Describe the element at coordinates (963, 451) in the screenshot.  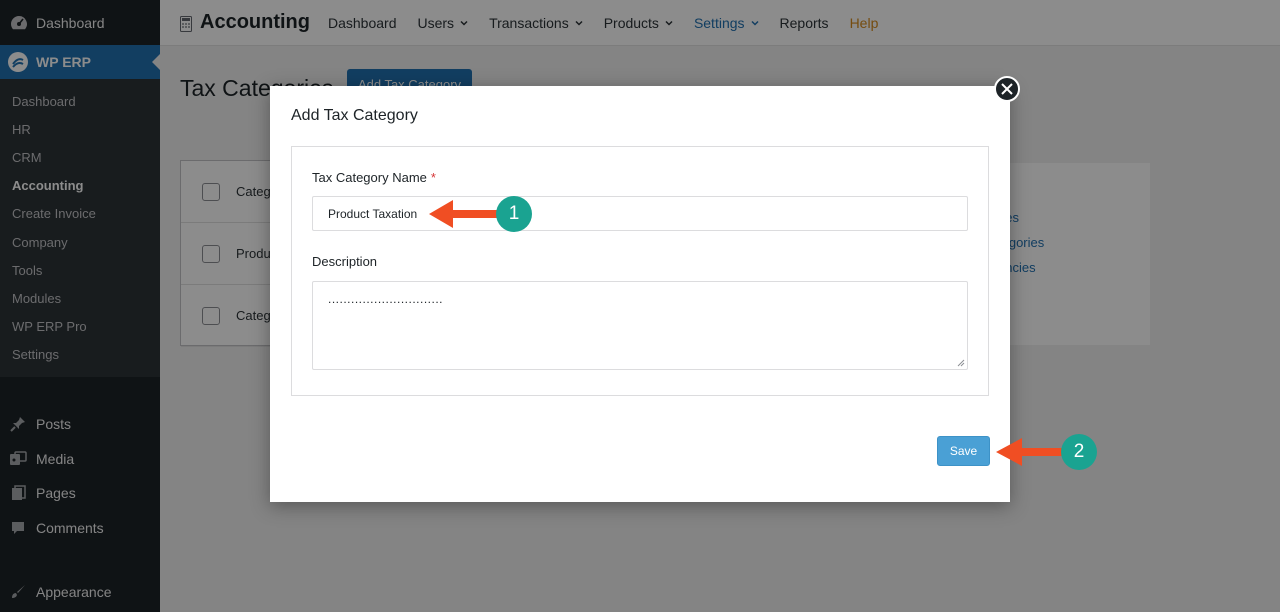
I see `save-button: Save` at that location.